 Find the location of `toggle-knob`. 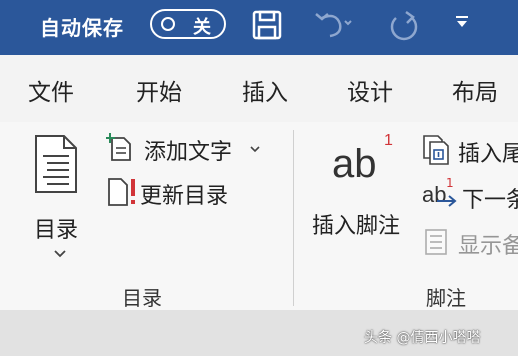

toggle-knob is located at coordinates (168, 24).